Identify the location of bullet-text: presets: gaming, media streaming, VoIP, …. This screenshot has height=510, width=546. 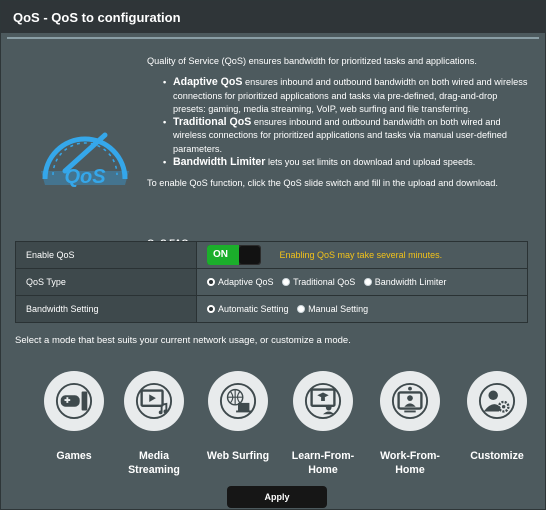
(322, 108).